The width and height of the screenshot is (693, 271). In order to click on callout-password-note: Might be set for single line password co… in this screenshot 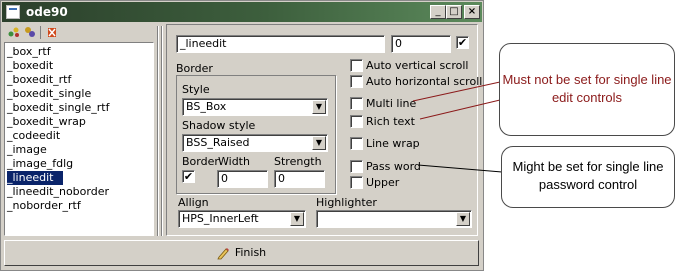, I will do `click(588, 177)`.